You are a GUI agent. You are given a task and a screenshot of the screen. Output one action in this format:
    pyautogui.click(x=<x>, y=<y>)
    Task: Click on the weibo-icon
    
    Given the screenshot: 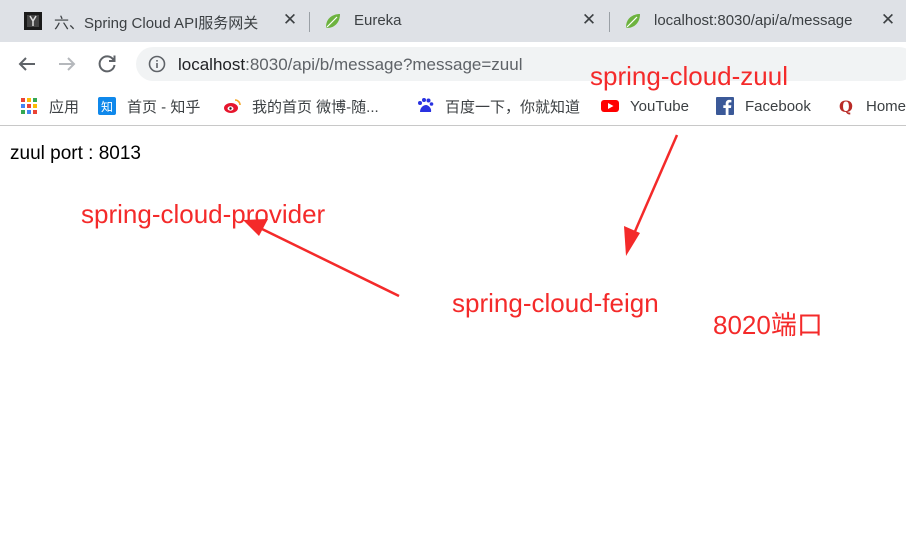 What is the action you would take?
    pyautogui.click(x=232, y=106)
    